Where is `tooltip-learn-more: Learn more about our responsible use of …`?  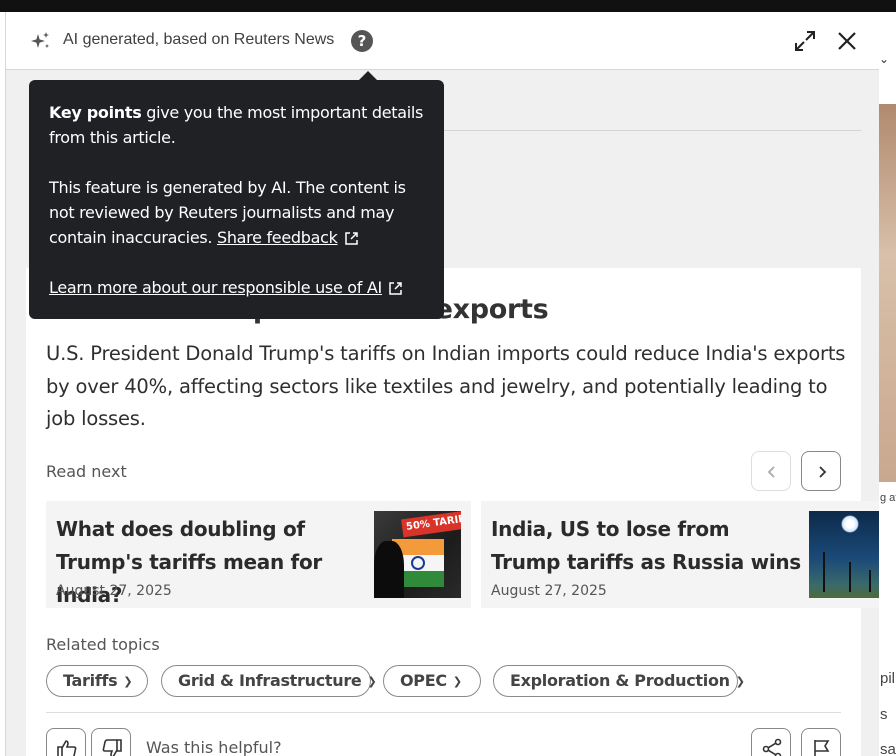 tooltip-learn-more: Learn more about our responsible use of … is located at coordinates (236, 287).